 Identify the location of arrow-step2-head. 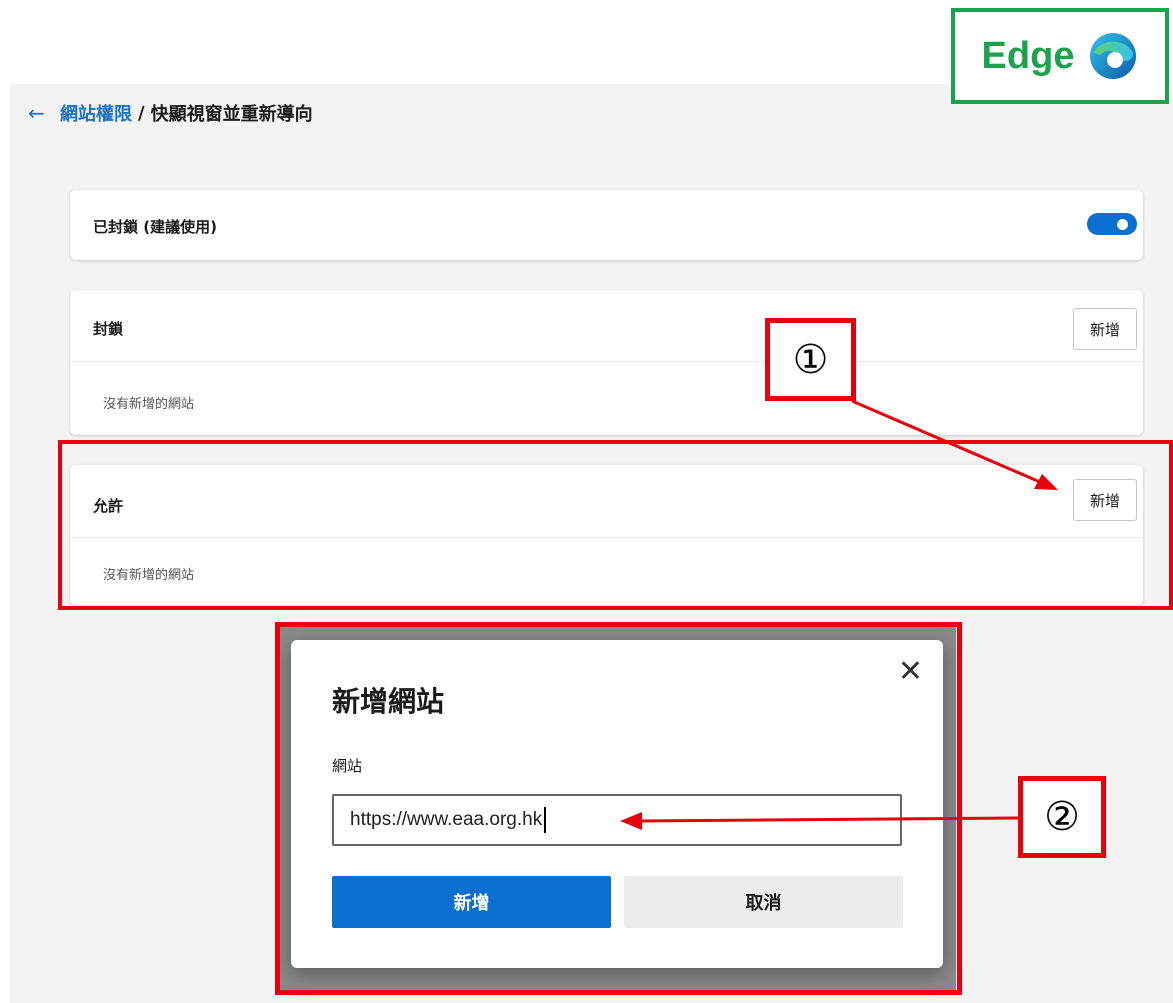
(631, 821).